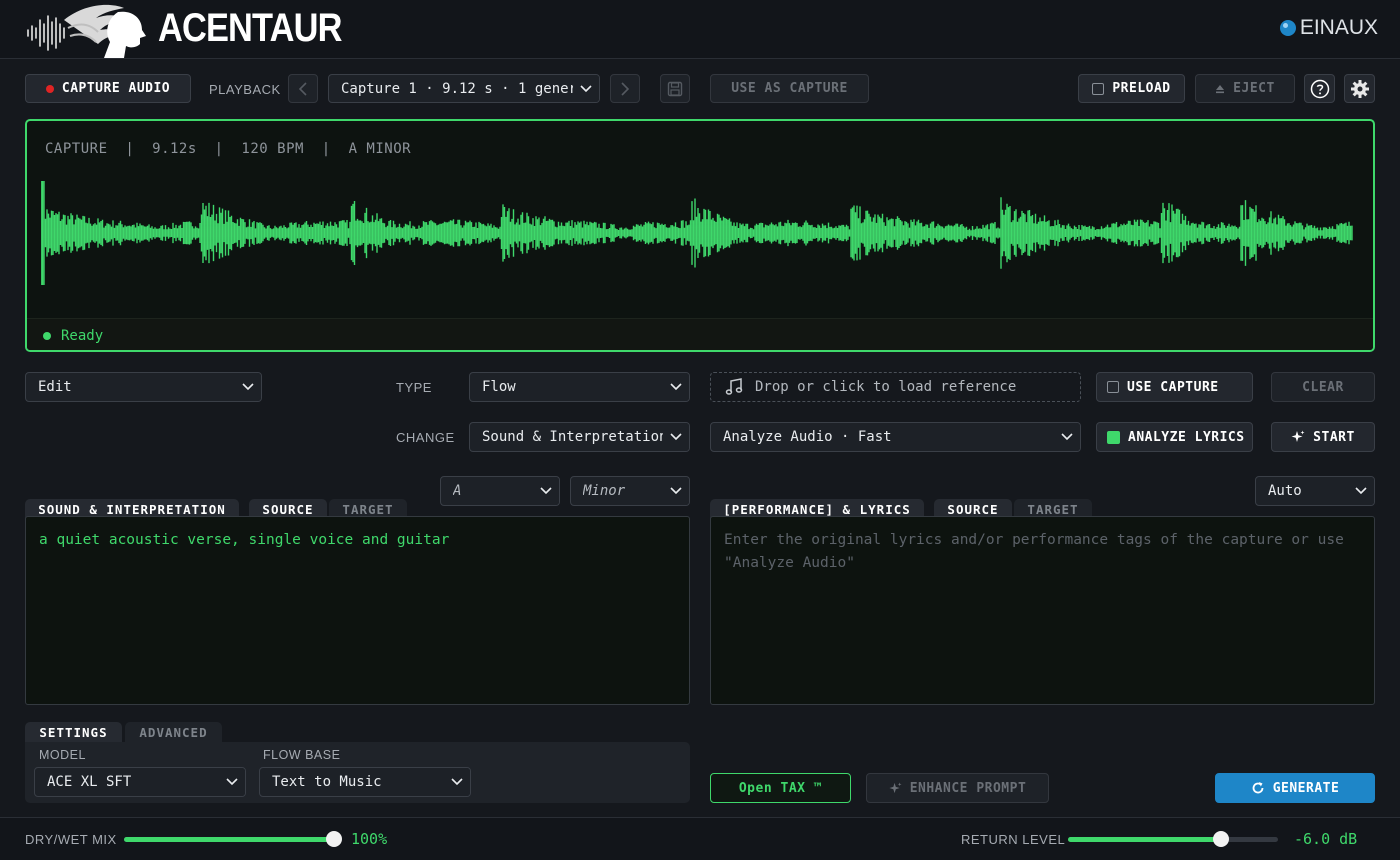 This screenshot has width=1400, height=860. Describe the element at coordinates (86, 31) in the screenshot. I see `centaur-logo-icon` at that location.